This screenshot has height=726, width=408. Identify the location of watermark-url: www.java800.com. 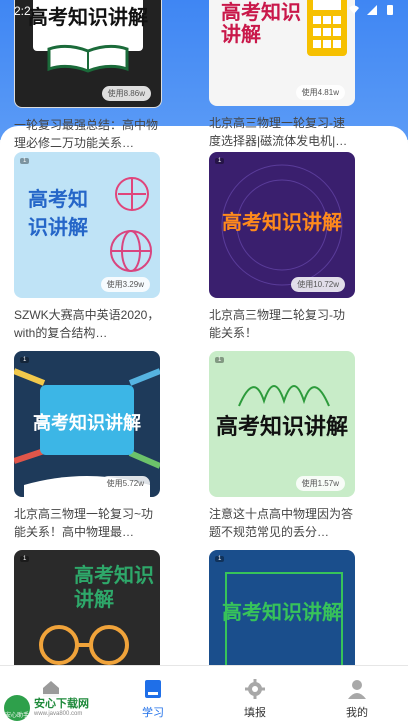
(58, 714).